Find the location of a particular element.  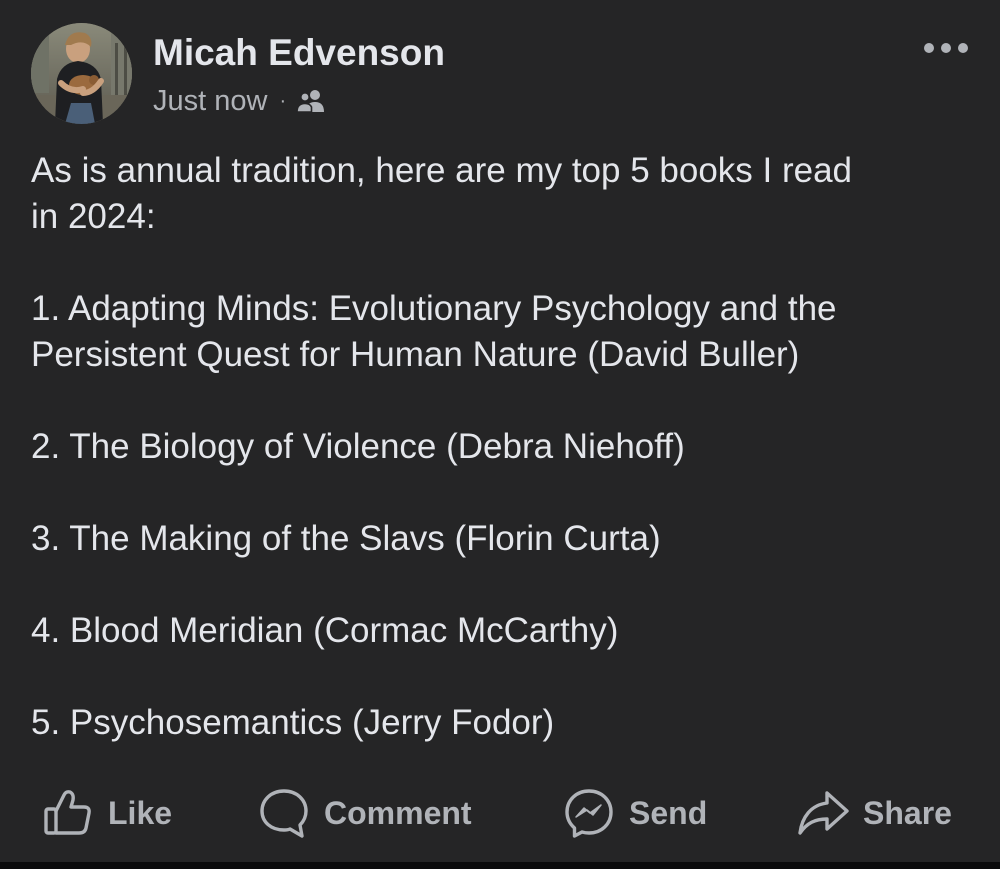

send-label: Send is located at coordinates (668, 812).